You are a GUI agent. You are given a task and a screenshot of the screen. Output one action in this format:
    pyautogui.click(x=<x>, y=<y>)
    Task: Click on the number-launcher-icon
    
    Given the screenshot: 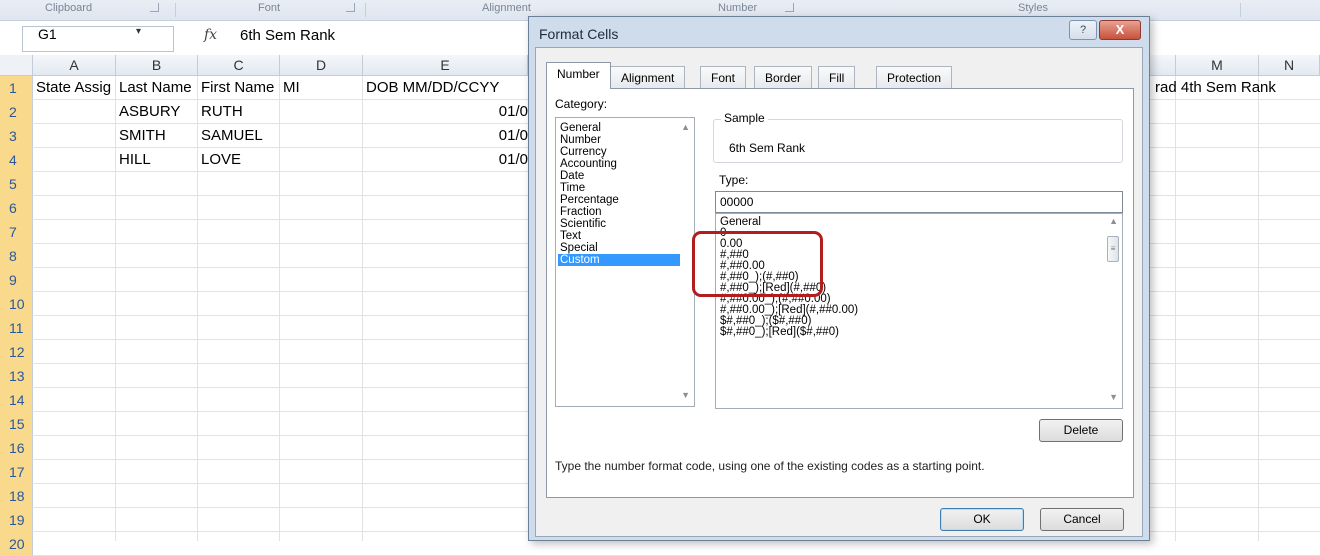 What is the action you would take?
    pyautogui.click(x=789, y=7)
    